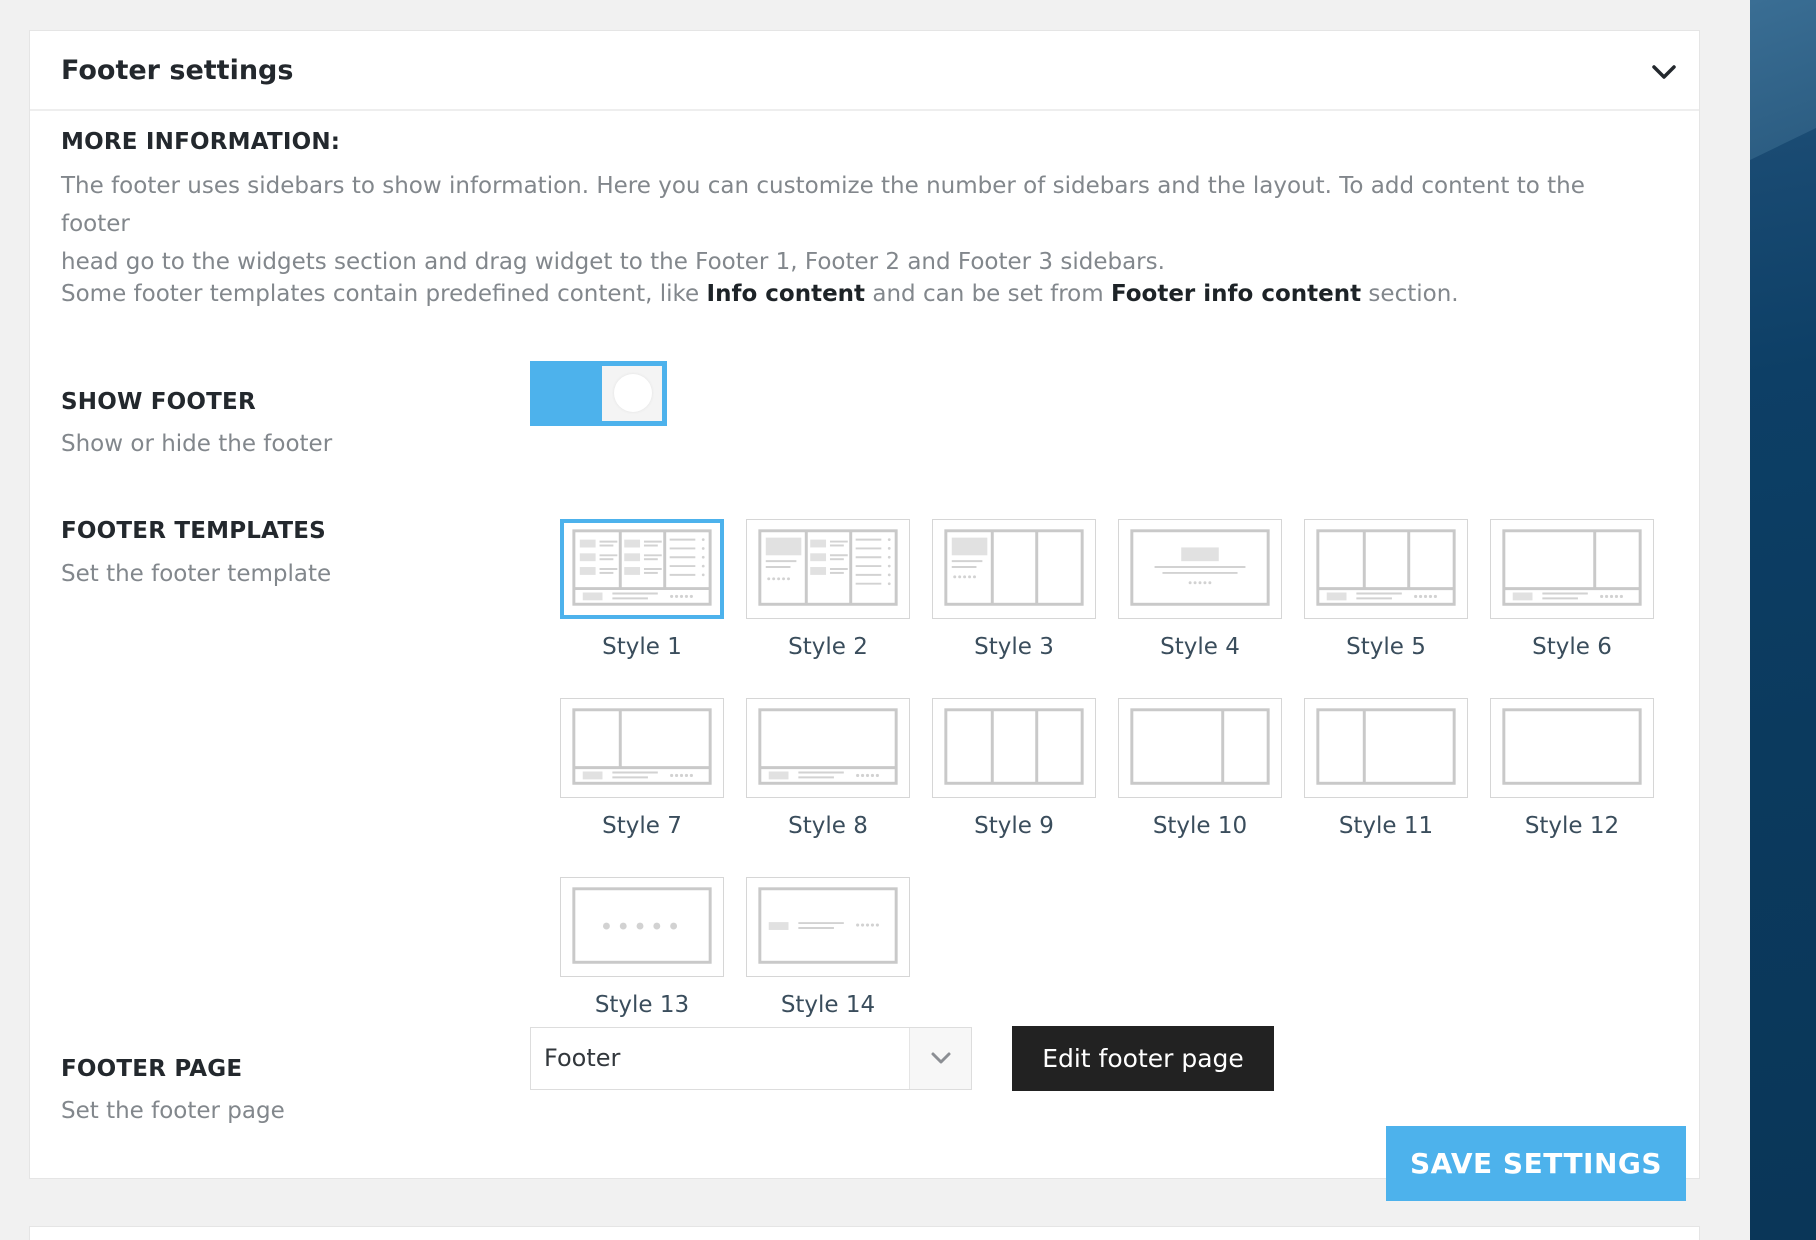 This screenshot has height=1240, width=1816. I want to click on note-text-3: section., so click(1410, 294).